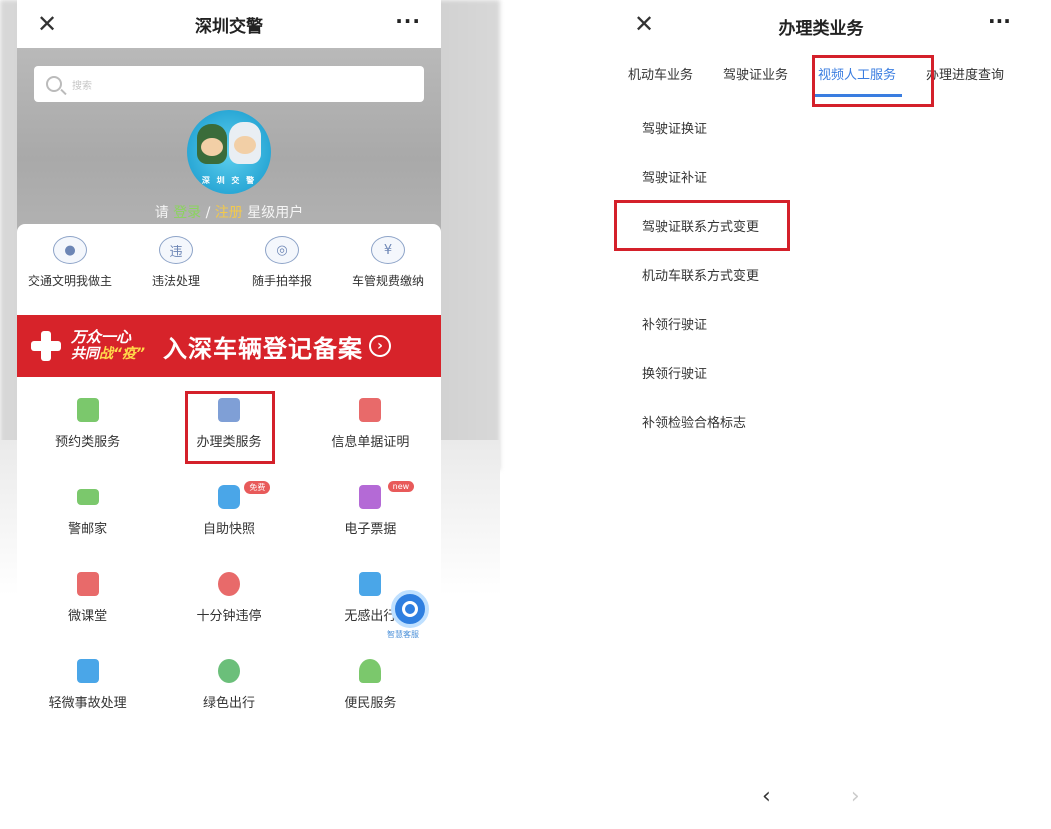 The height and width of the screenshot is (829, 1051). I want to click on tab-vehicle: 机动车业务, so click(660, 73).